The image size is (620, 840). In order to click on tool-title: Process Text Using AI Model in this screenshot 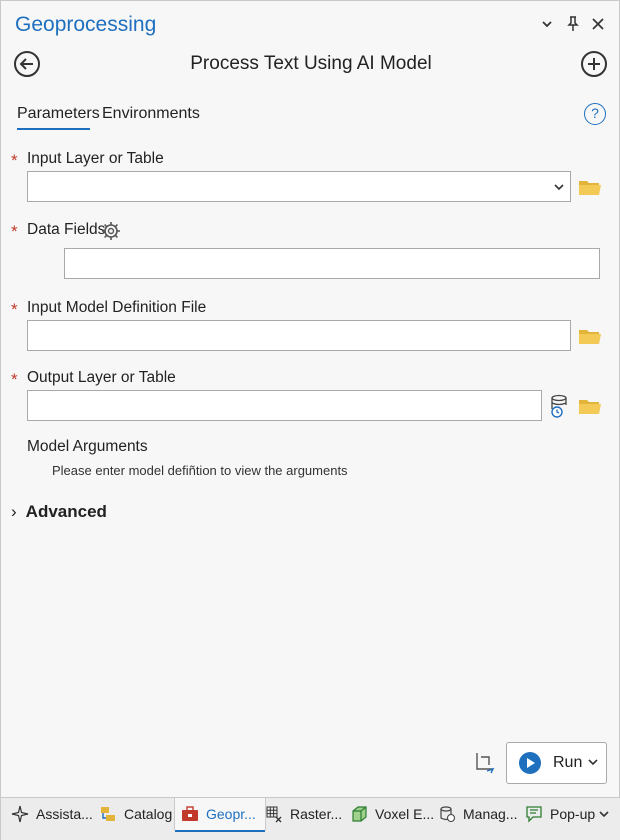, I will do `click(311, 63)`.